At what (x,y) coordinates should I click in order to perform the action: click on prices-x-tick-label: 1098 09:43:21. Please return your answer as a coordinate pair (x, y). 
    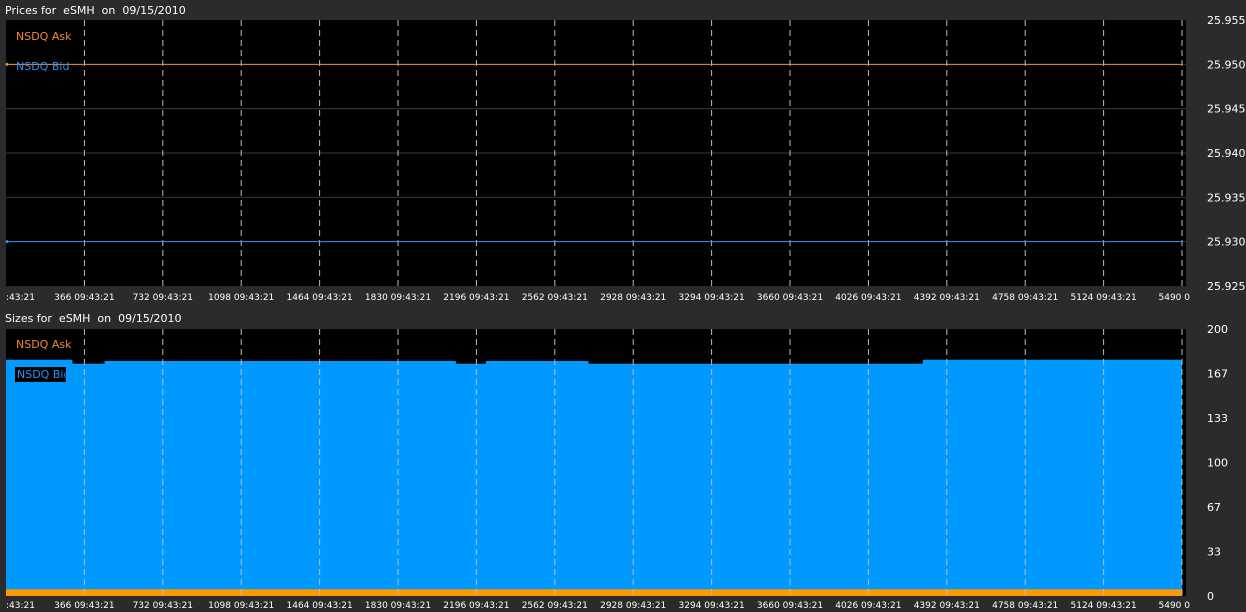
    Looking at the image, I should click on (241, 298).